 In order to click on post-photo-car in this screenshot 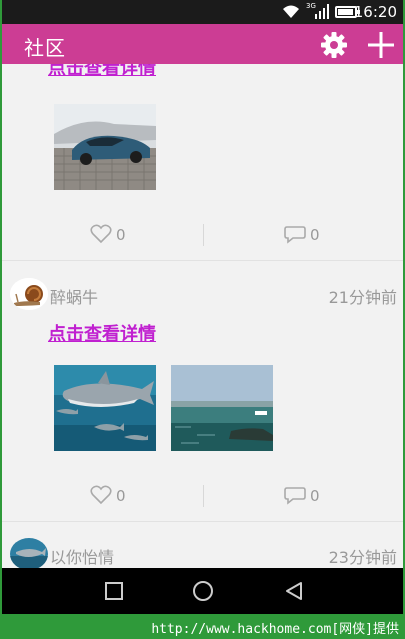, I will do `click(105, 147)`.